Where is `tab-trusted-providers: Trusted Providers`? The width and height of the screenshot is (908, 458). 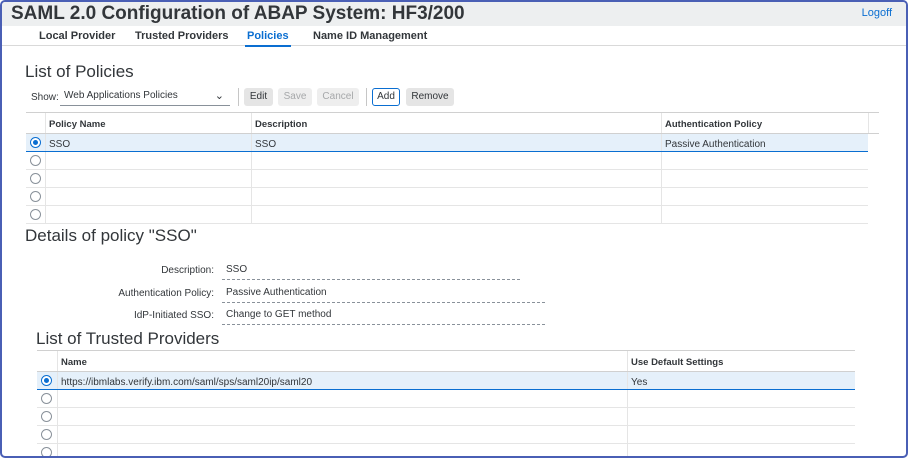
tab-trusted-providers: Trusted Providers is located at coordinates (182, 36).